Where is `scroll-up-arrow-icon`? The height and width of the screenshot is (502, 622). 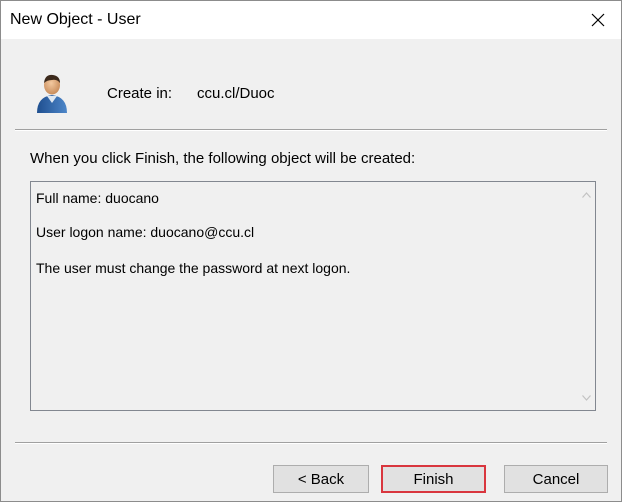
scroll-up-arrow-icon is located at coordinates (586, 194).